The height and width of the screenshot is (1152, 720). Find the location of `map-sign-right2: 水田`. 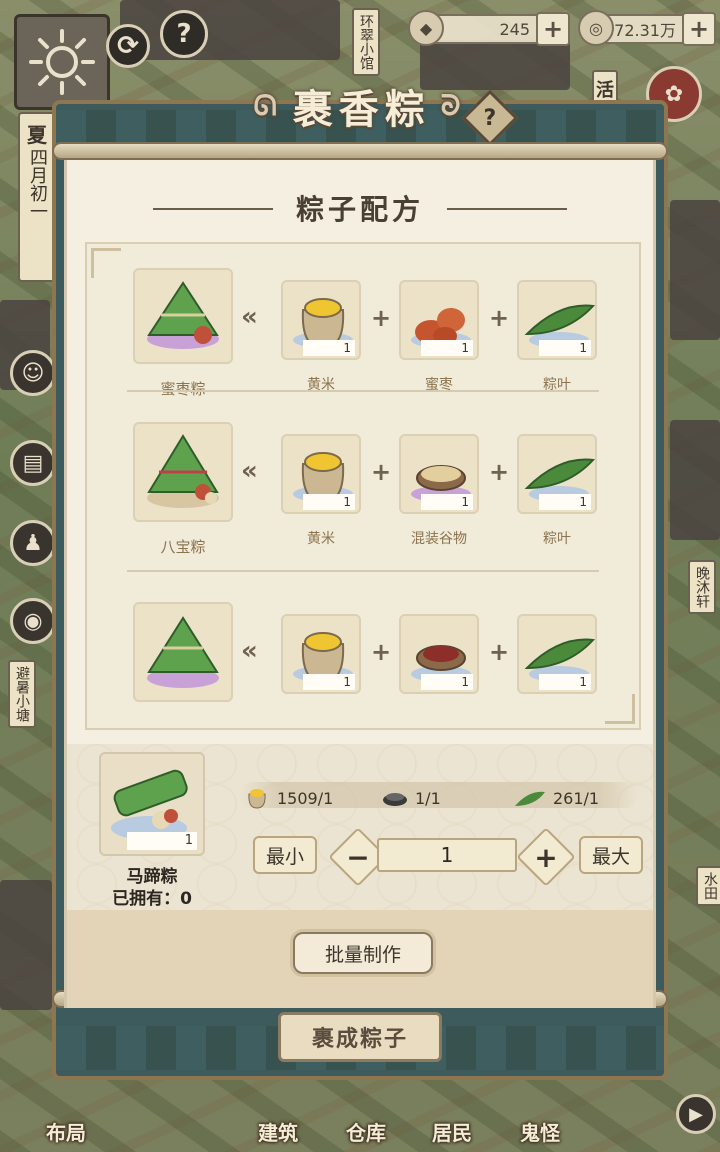

map-sign-right2: 水田 is located at coordinates (708, 886).